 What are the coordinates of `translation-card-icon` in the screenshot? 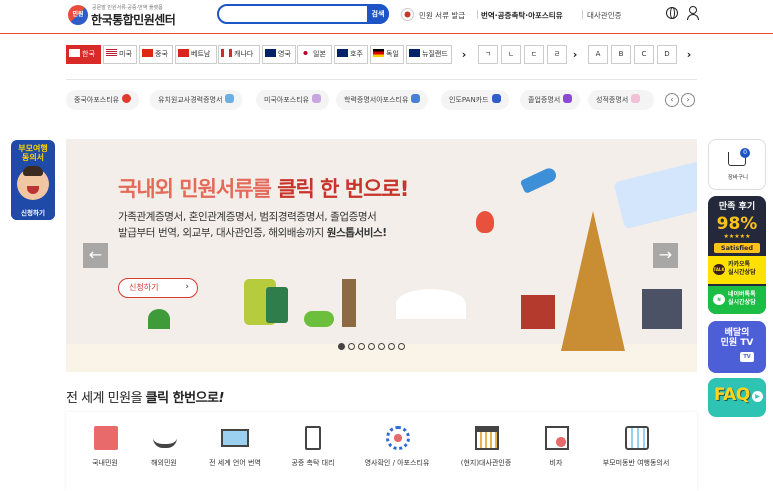 It's located at (235, 438).